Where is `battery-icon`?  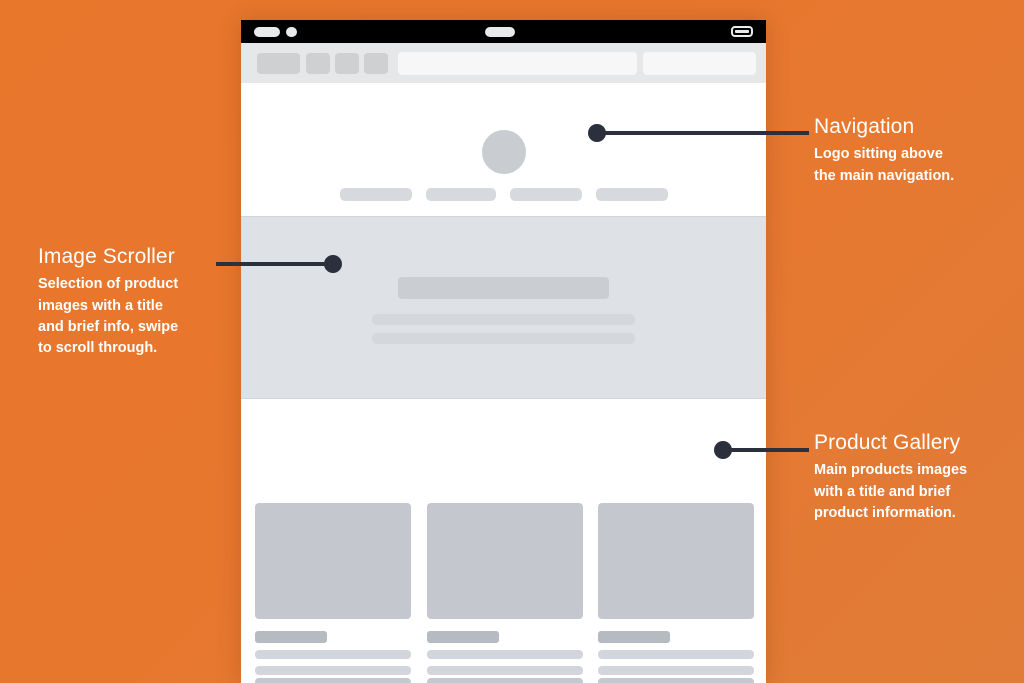 battery-icon is located at coordinates (742, 31).